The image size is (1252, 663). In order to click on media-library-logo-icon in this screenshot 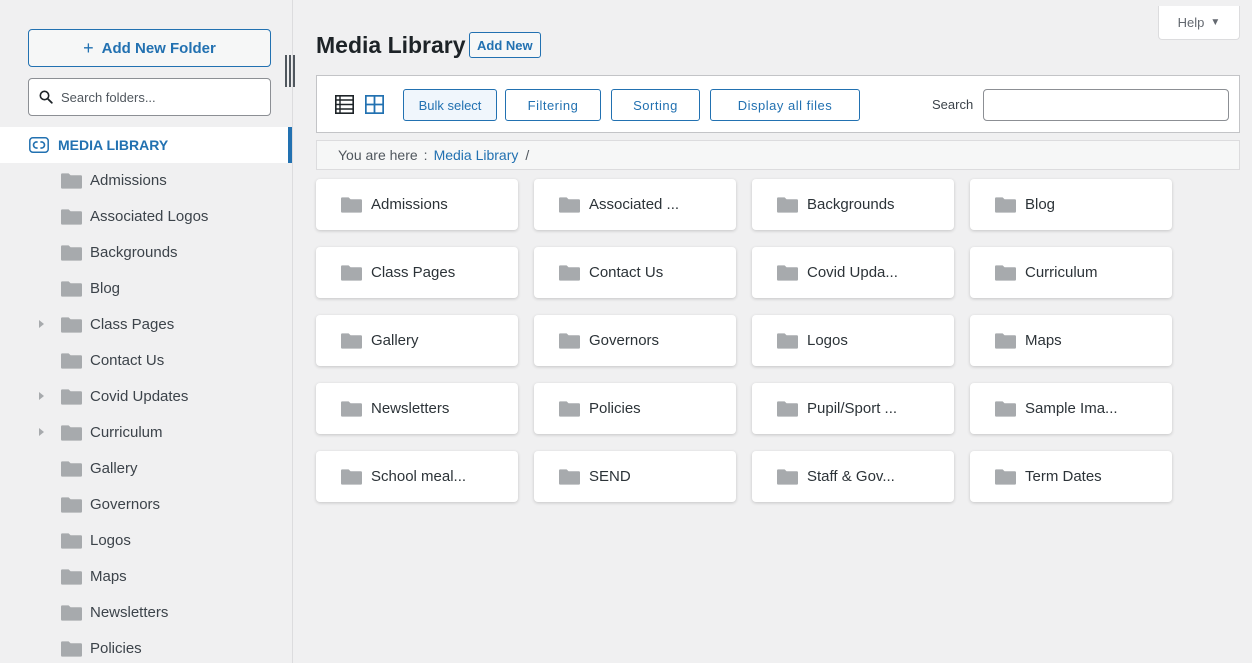, I will do `click(39, 145)`.